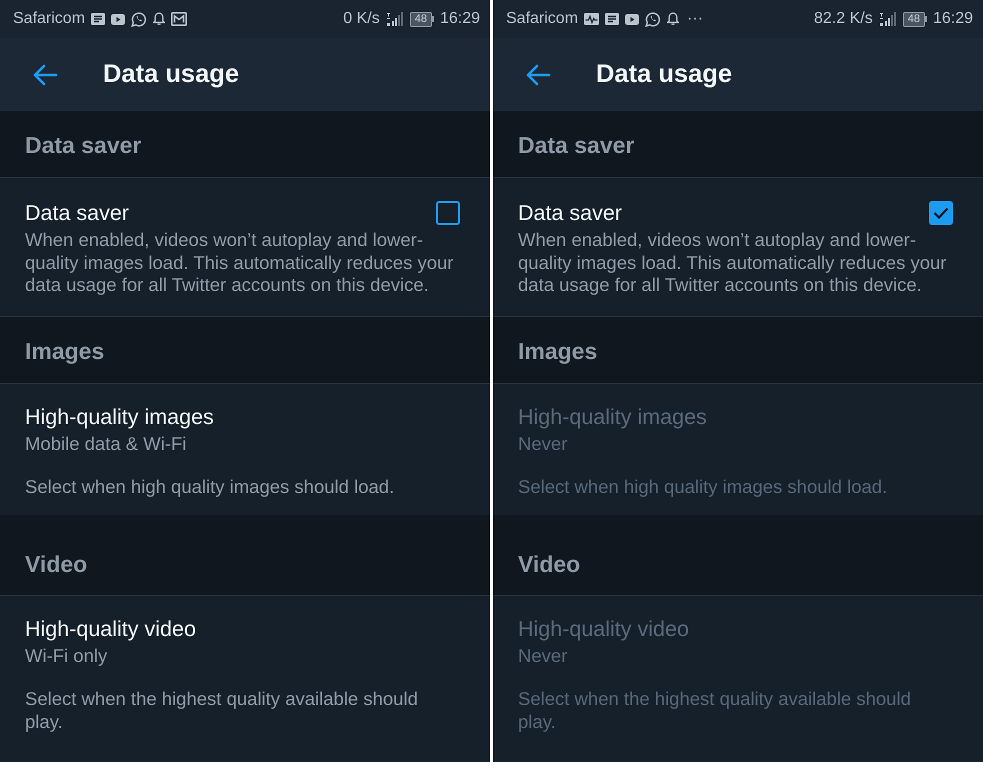 The height and width of the screenshot is (768, 983). Describe the element at coordinates (66, 656) in the screenshot. I see `setting-value: Wi-Fi only` at that location.